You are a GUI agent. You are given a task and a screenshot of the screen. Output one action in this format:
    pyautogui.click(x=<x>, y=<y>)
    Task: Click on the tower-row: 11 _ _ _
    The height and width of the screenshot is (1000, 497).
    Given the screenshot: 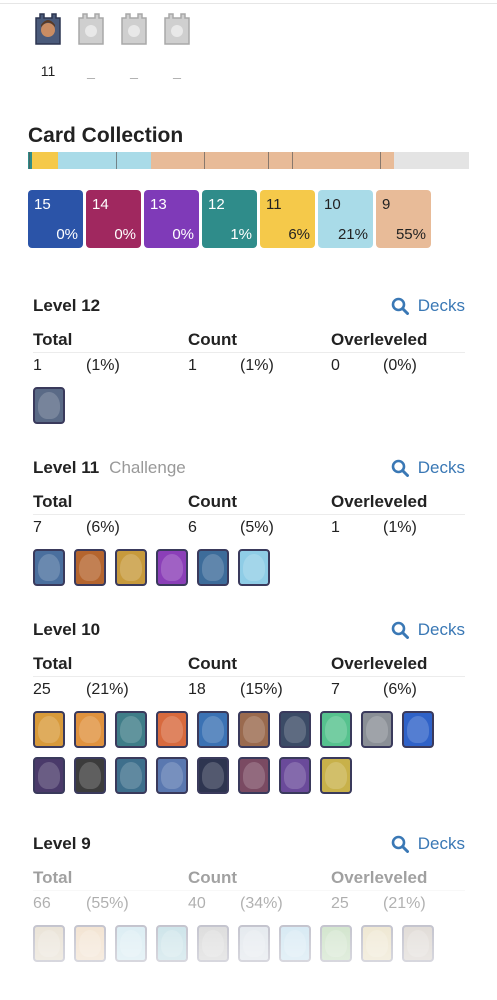 What is the action you would take?
    pyautogui.click(x=119, y=46)
    